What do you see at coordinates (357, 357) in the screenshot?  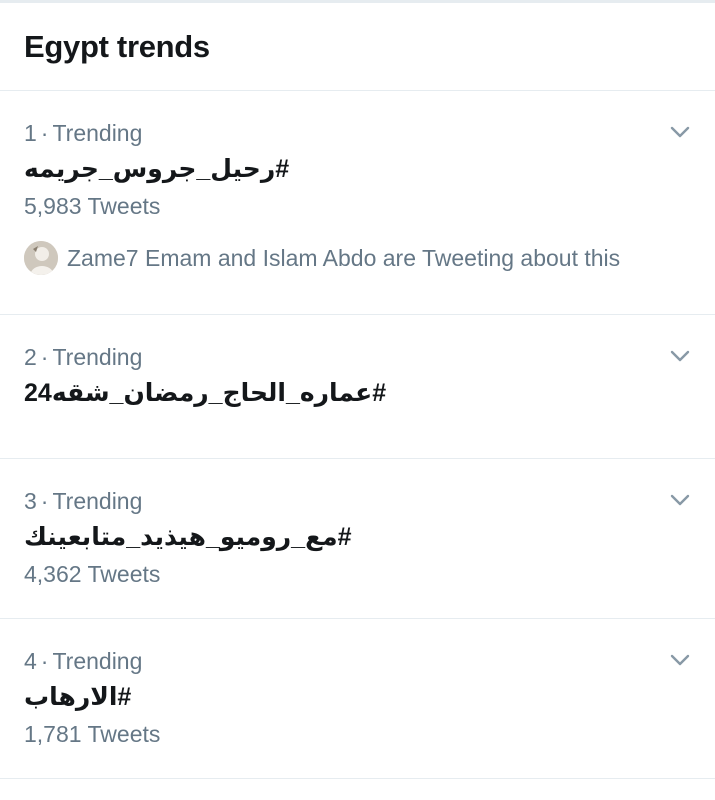 I see `trend-rank-line: 2 · Trending` at bounding box center [357, 357].